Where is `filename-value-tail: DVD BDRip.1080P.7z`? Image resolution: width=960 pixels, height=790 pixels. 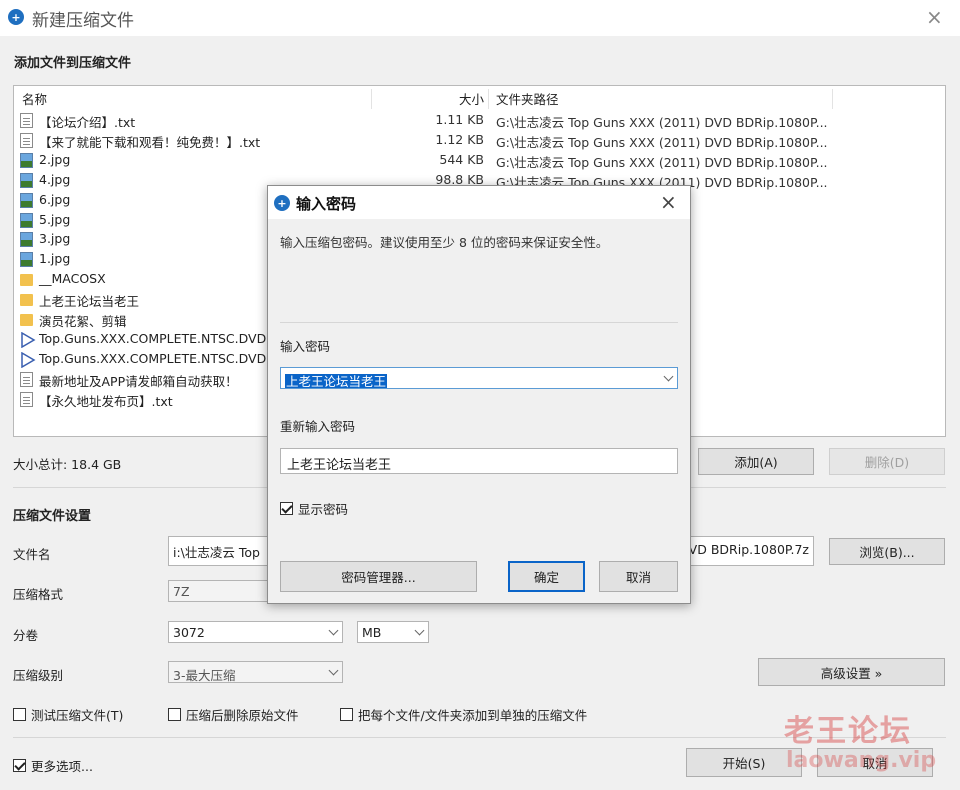 filename-value-tail: DVD BDRip.1080P.7z is located at coordinates (744, 549).